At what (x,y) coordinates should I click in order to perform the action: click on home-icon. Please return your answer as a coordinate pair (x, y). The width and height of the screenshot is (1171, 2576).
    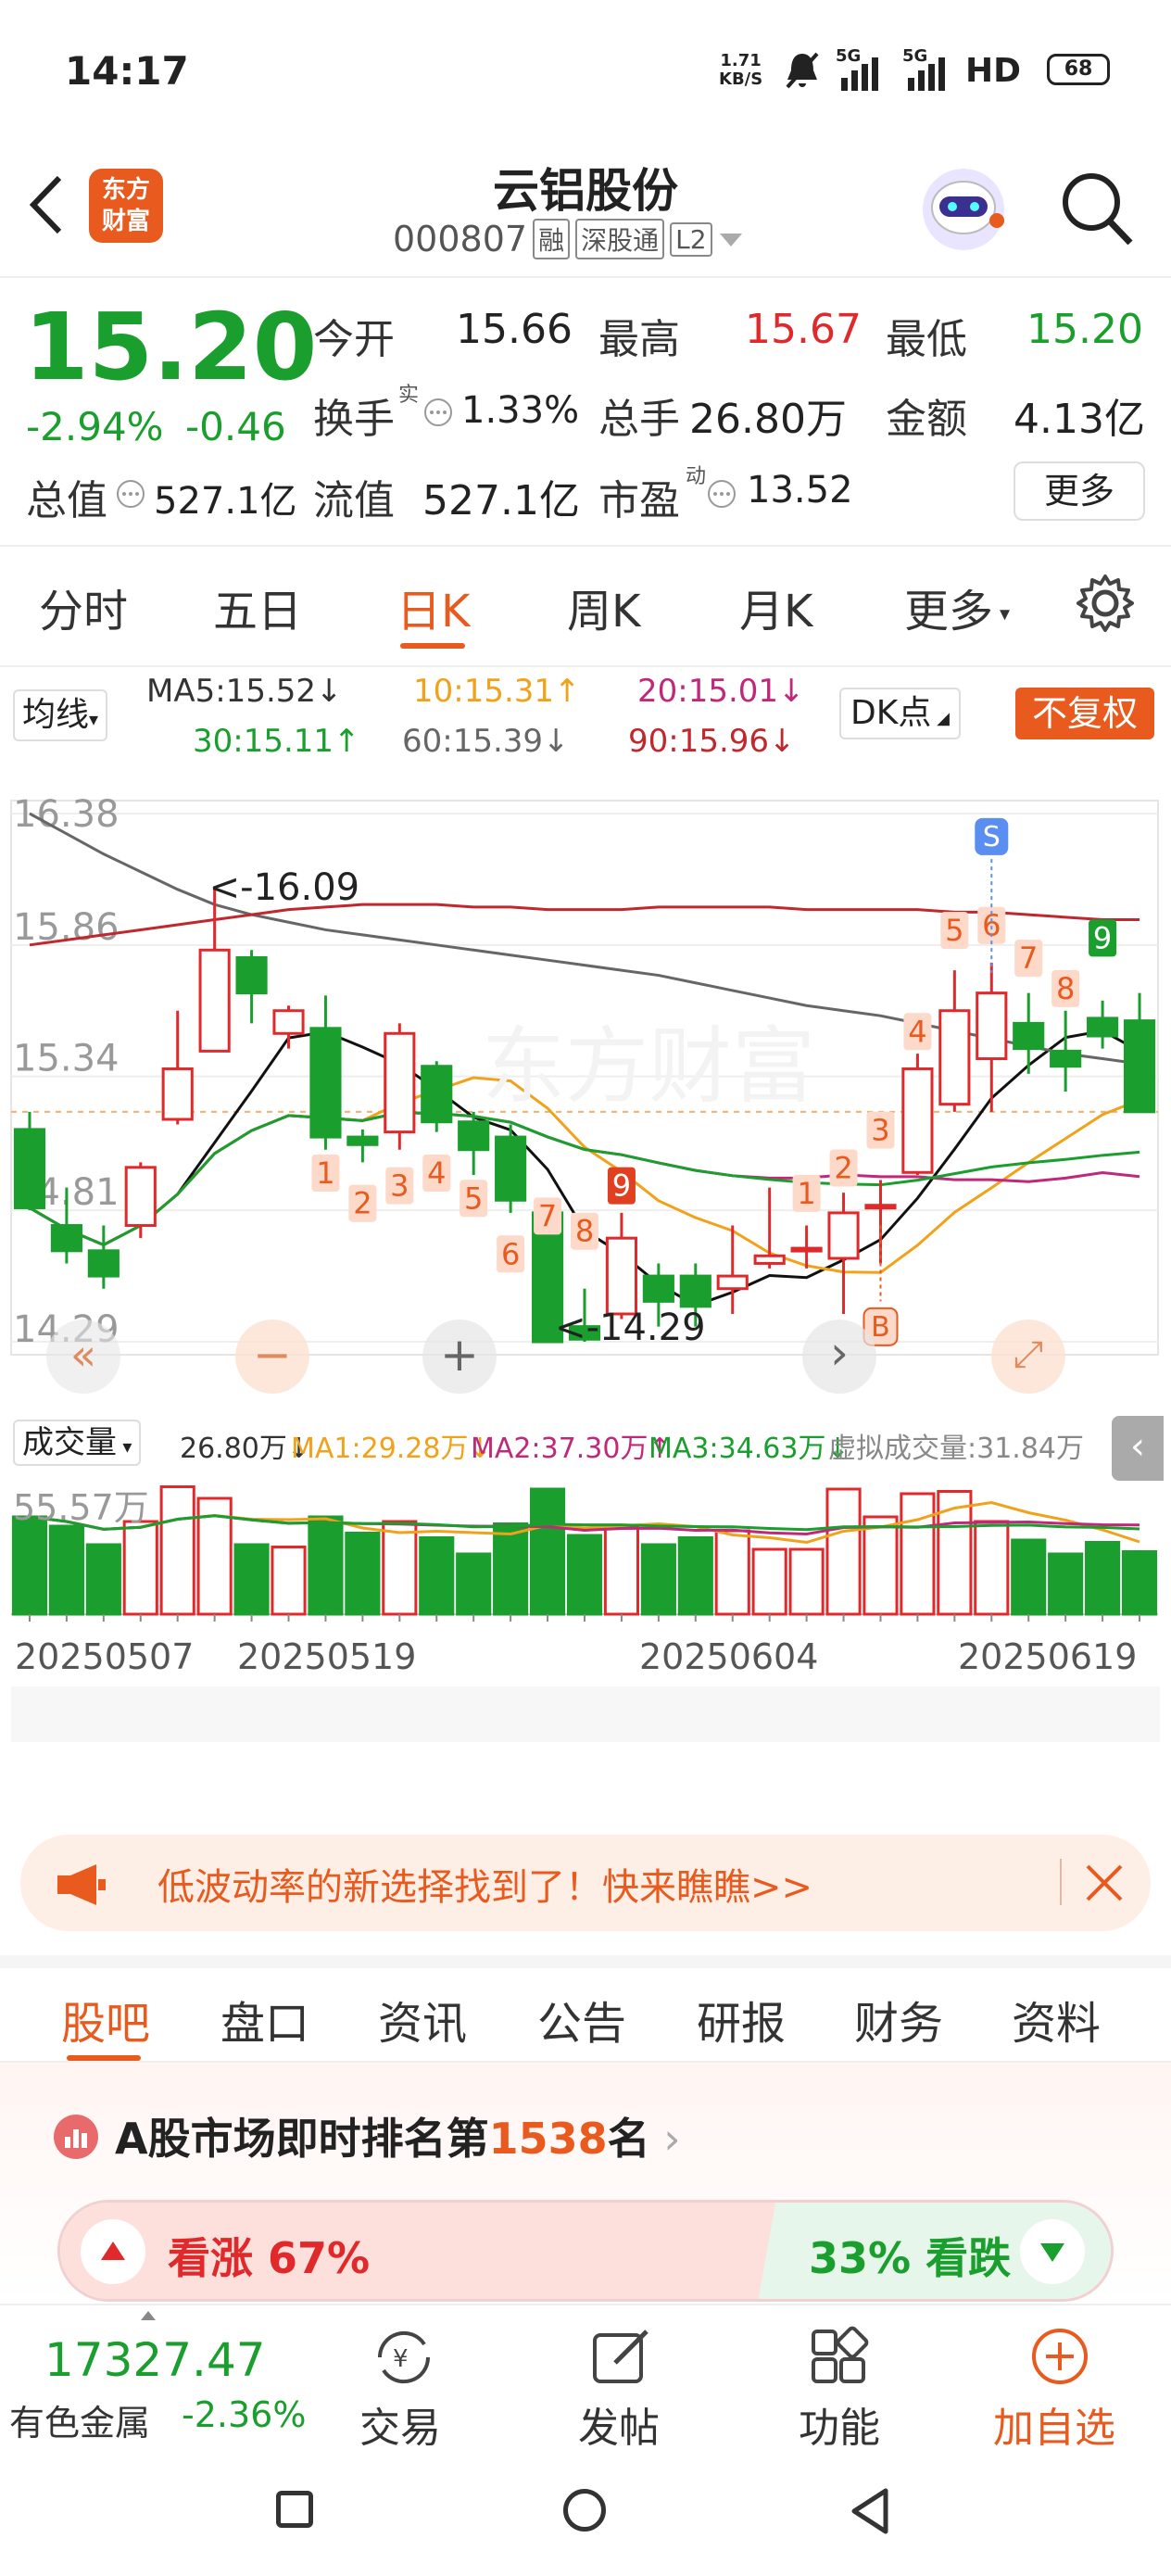
    Looking at the image, I should click on (584, 2510).